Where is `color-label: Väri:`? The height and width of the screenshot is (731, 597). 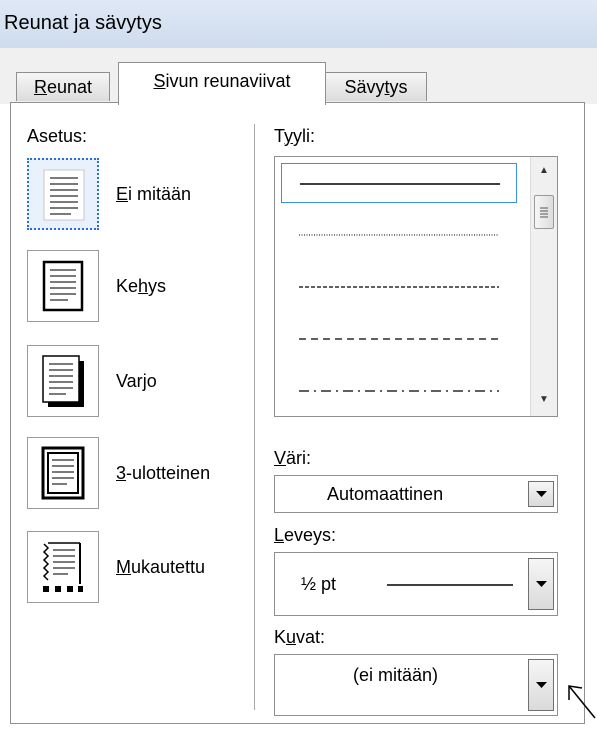 color-label: Väri: is located at coordinates (293, 458).